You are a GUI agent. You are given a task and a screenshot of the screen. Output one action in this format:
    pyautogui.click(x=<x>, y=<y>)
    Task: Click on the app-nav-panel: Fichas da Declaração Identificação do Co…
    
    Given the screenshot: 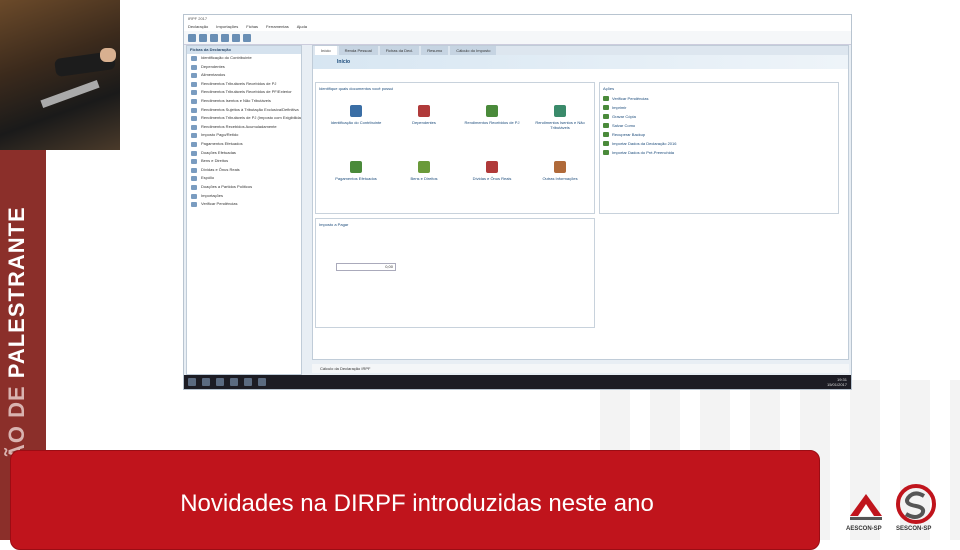 What is the action you would take?
    pyautogui.click(x=244, y=210)
    